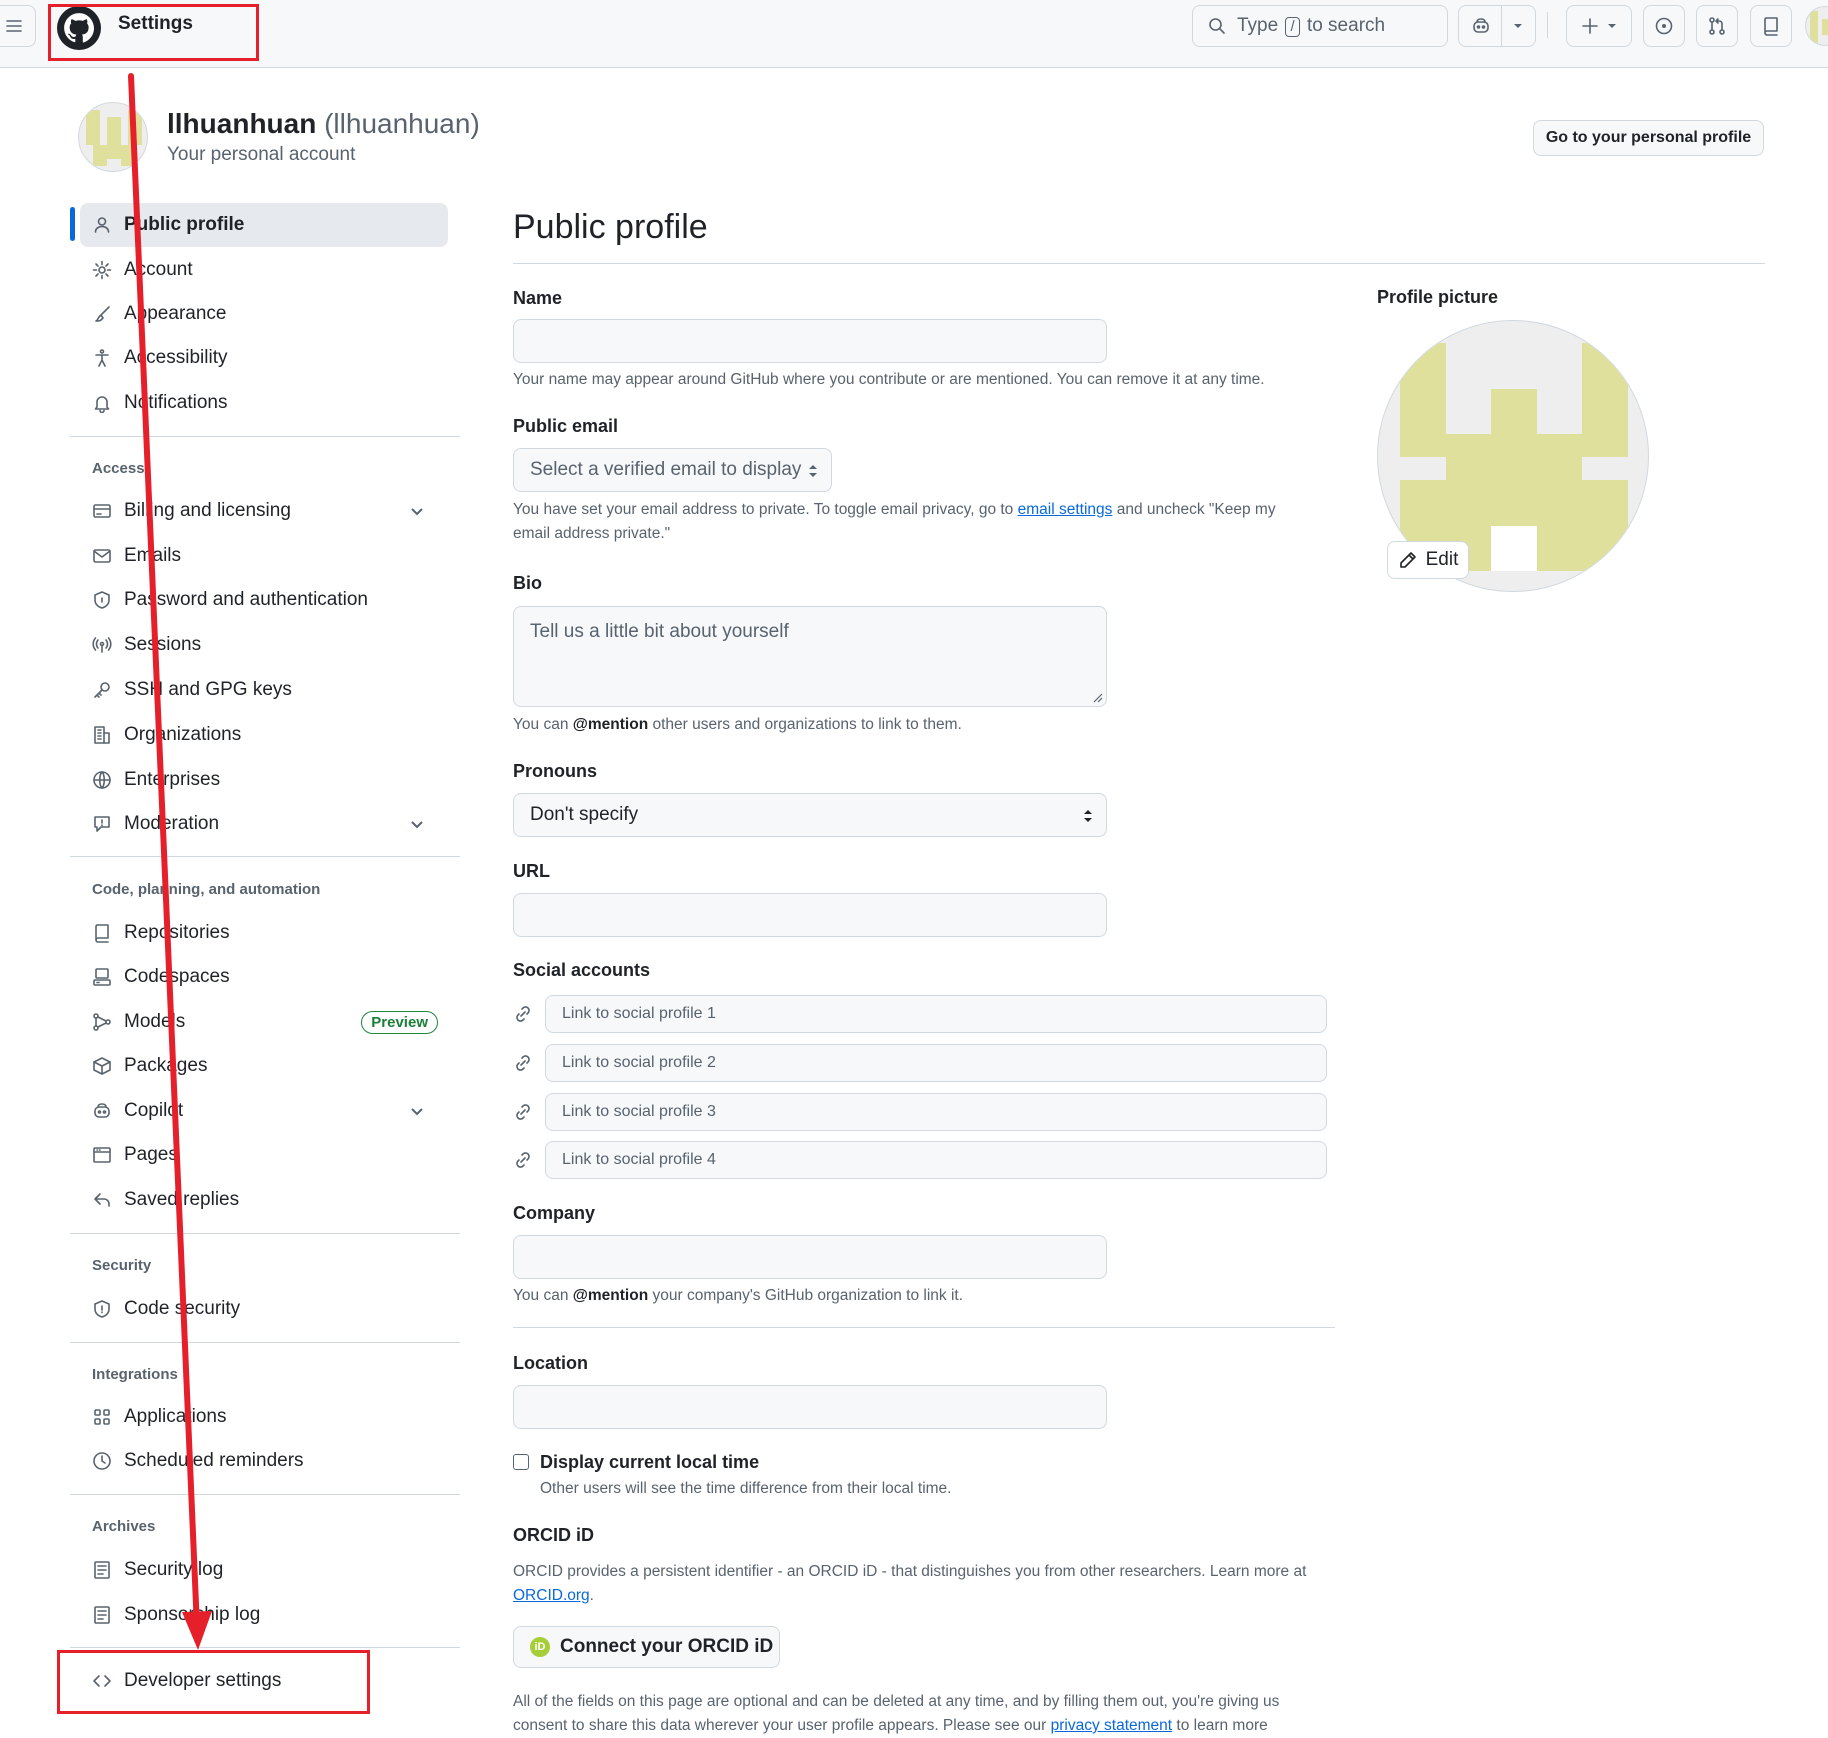 The image size is (1828, 1738). I want to click on local-time-checkbox, so click(521, 1462).